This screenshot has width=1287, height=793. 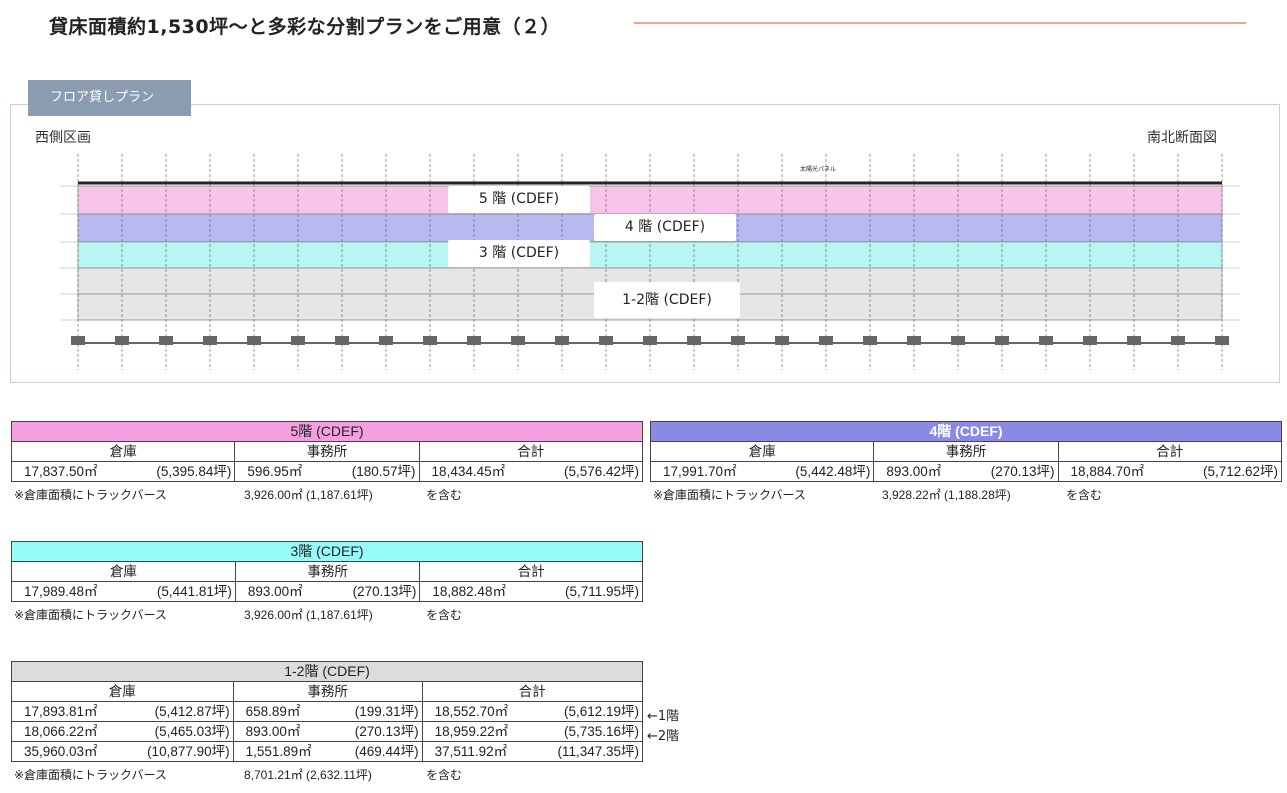 What do you see at coordinates (308, 775) in the screenshot?
I see `note-12f-value: 8,701.21㎡ (2,632.11坪)` at bounding box center [308, 775].